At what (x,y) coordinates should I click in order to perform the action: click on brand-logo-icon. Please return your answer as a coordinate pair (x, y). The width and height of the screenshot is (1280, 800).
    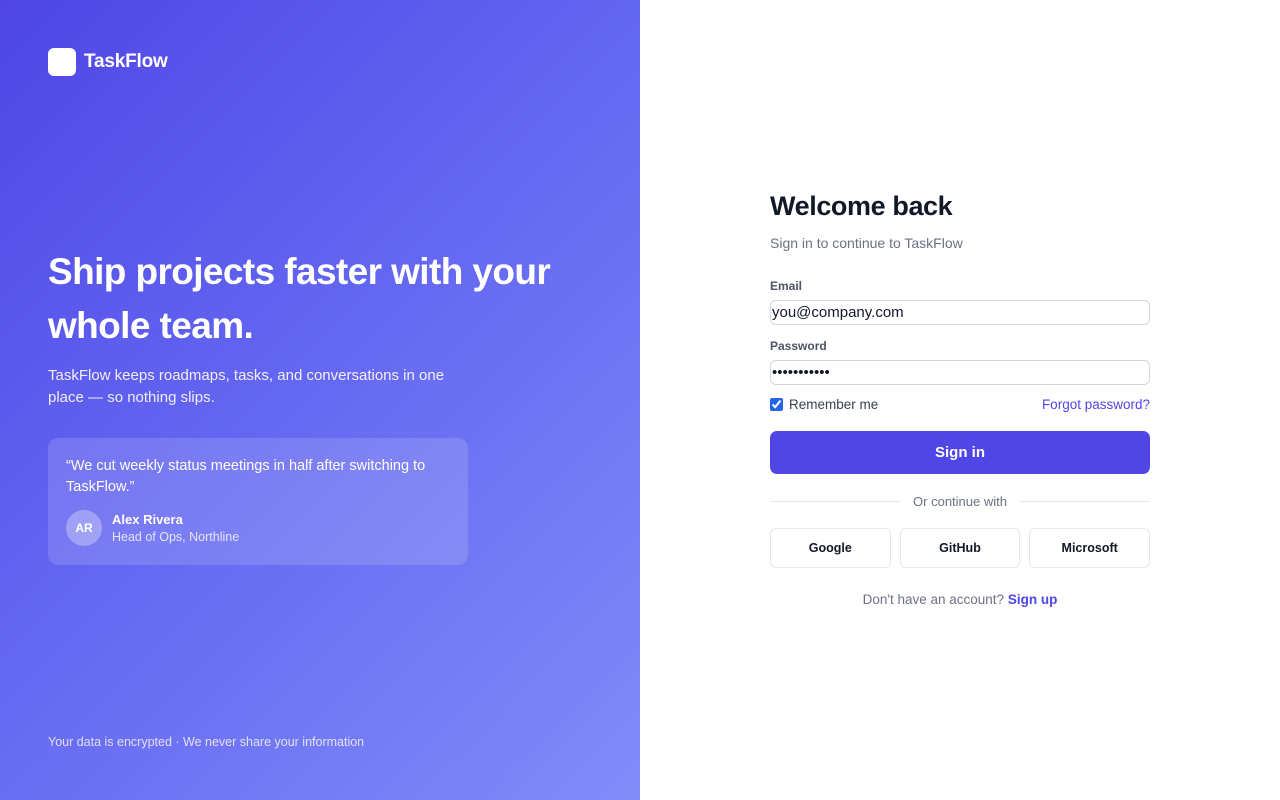
    Looking at the image, I should click on (62, 62).